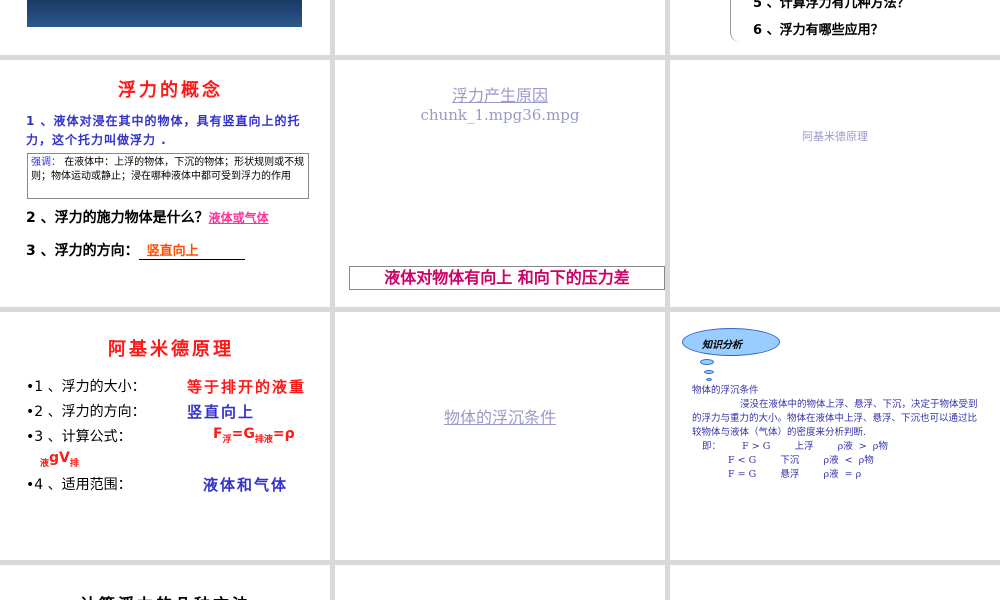 The image size is (1000, 600). What do you see at coordinates (500, 416) in the screenshot?
I see `float-sink-link: 物体的浮沉条件` at bounding box center [500, 416].